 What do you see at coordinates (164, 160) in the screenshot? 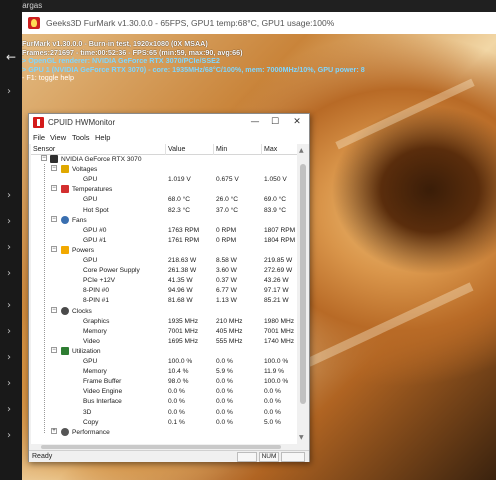
I see `device-row: − NVIDIA GeForce RTX 3070` at bounding box center [164, 160].